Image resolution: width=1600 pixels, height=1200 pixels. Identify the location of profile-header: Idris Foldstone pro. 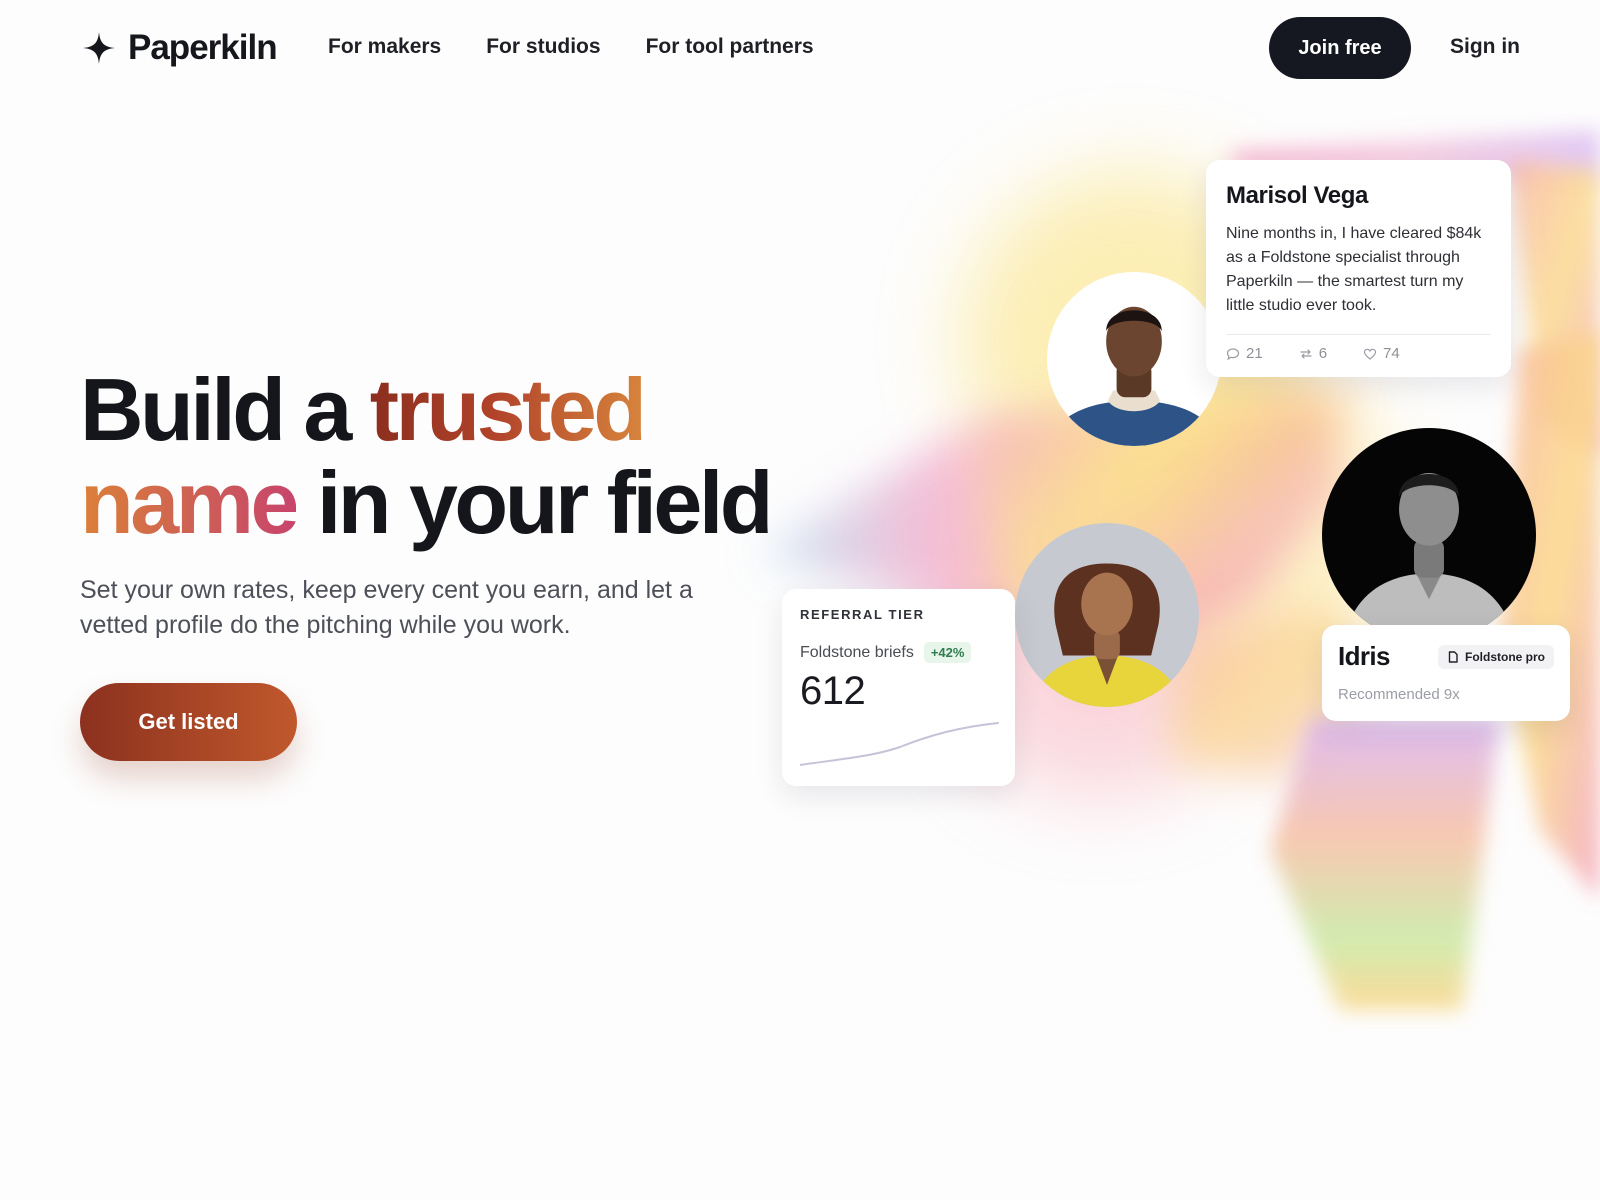
(1446, 656).